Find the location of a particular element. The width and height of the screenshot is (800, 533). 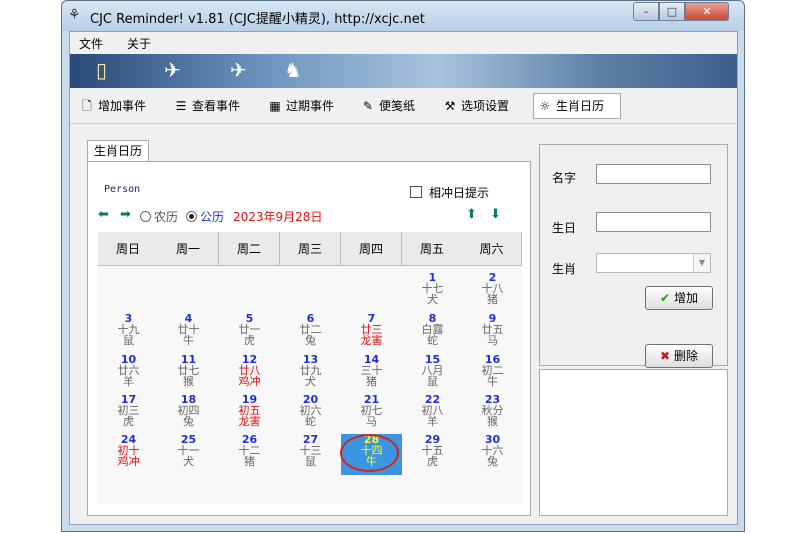

view-events-button: ☰ 查看事件 is located at coordinates (207, 106).